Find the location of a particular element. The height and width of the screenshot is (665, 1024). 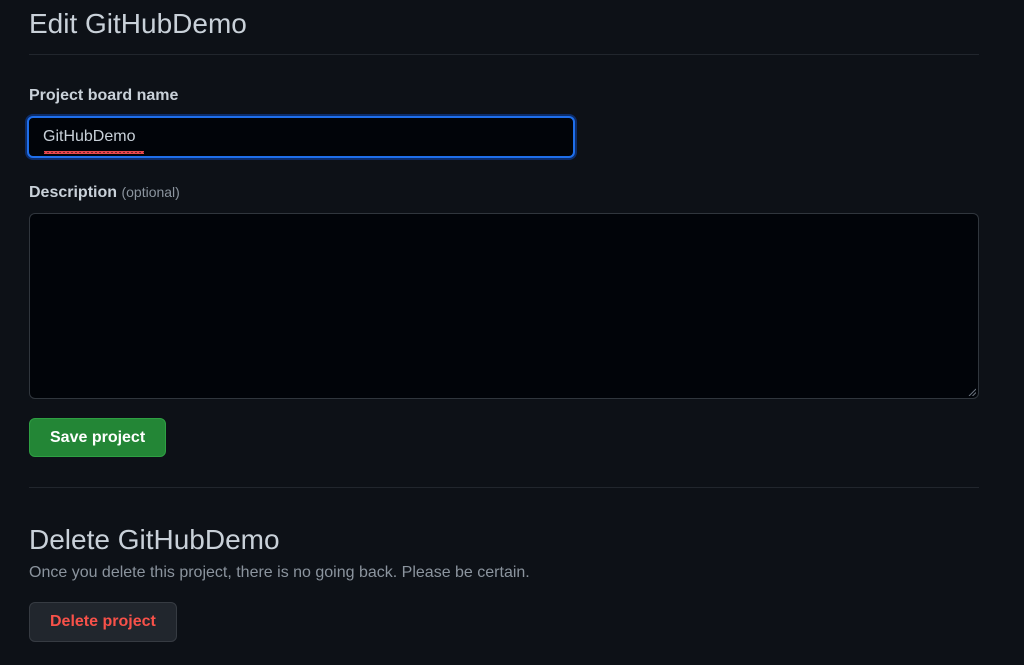

save-project-button: Save project is located at coordinates (98, 437).